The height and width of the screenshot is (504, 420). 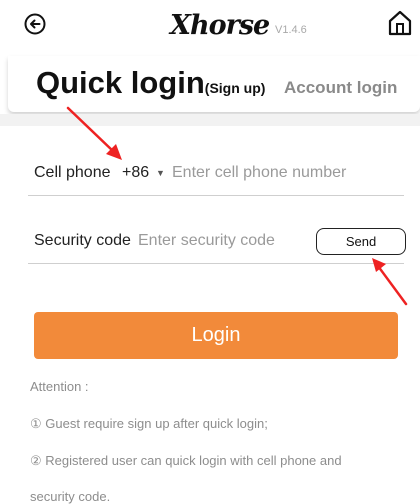 I want to click on phone-input, so click(x=286, y=173).